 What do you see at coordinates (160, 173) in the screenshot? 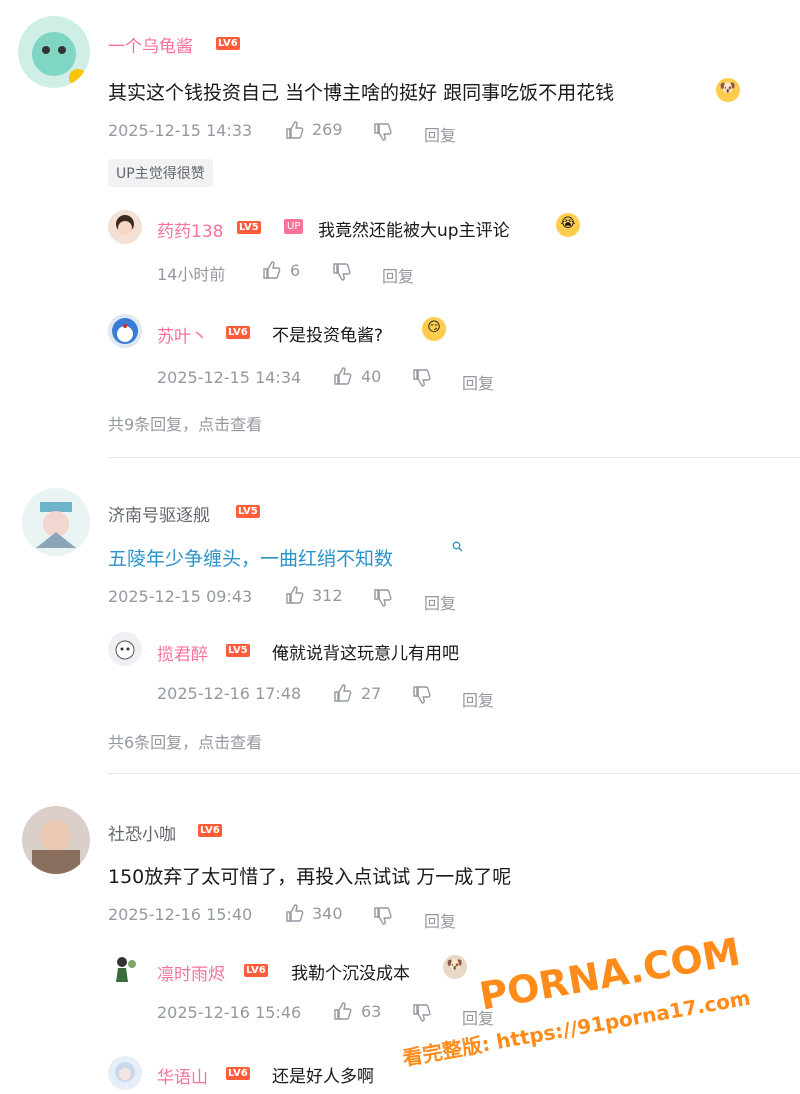
I see `up-liked-badge: UP主觉得很赞` at bounding box center [160, 173].